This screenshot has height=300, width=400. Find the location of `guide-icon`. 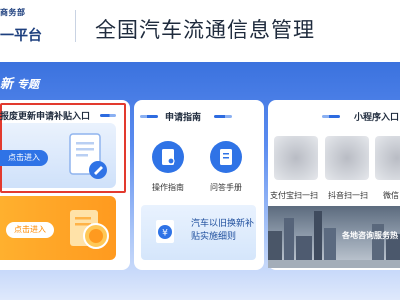

guide-icon is located at coordinates (168, 157).